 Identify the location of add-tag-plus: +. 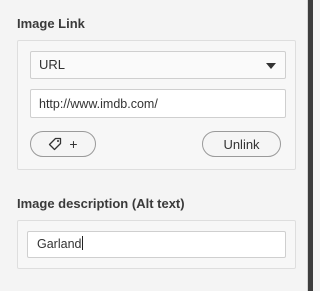
(73, 144).